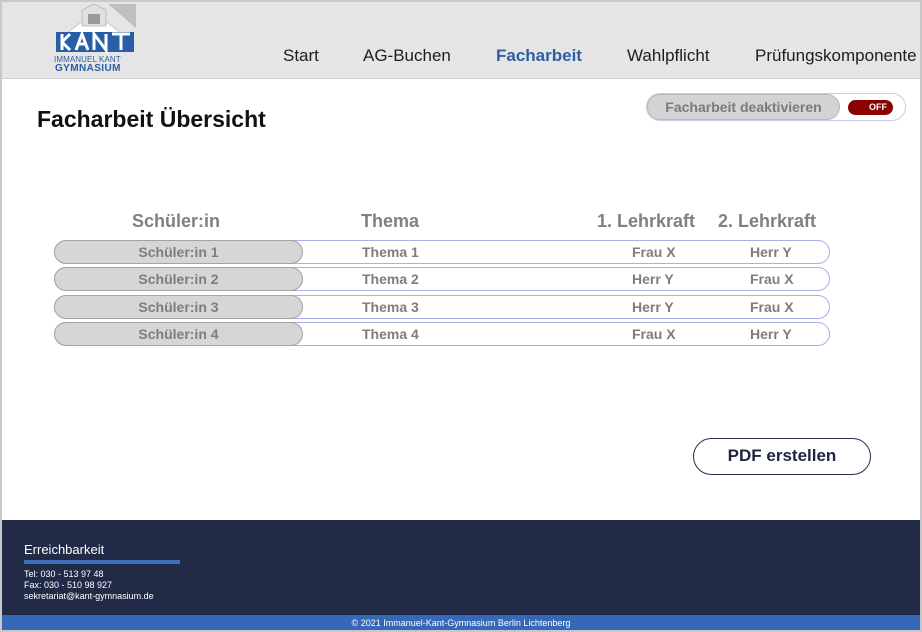 This screenshot has height=632, width=922. Describe the element at coordinates (782, 456) in the screenshot. I see `create-pdf-button: PDF erstellen` at that location.